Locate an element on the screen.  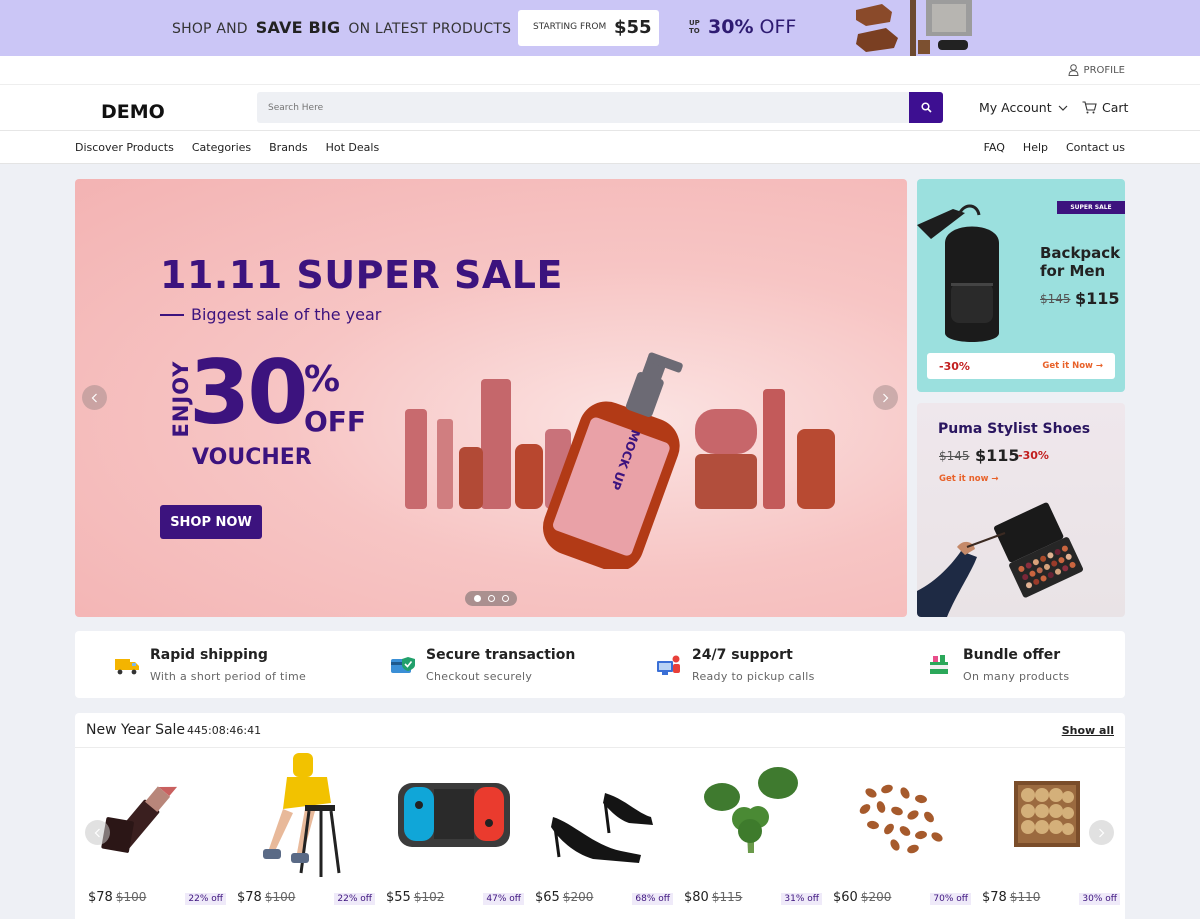
feature-subtitle: With a short period of time is located at coordinates (228, 676).